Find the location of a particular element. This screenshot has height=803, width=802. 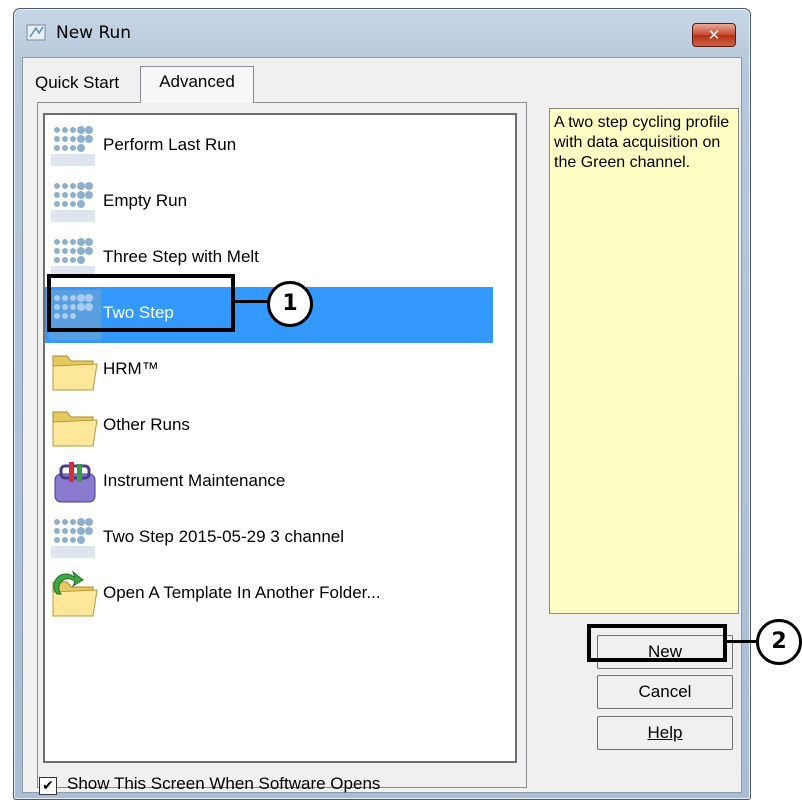

tab-advanced: Advanced is located at coordinates (197, 84).